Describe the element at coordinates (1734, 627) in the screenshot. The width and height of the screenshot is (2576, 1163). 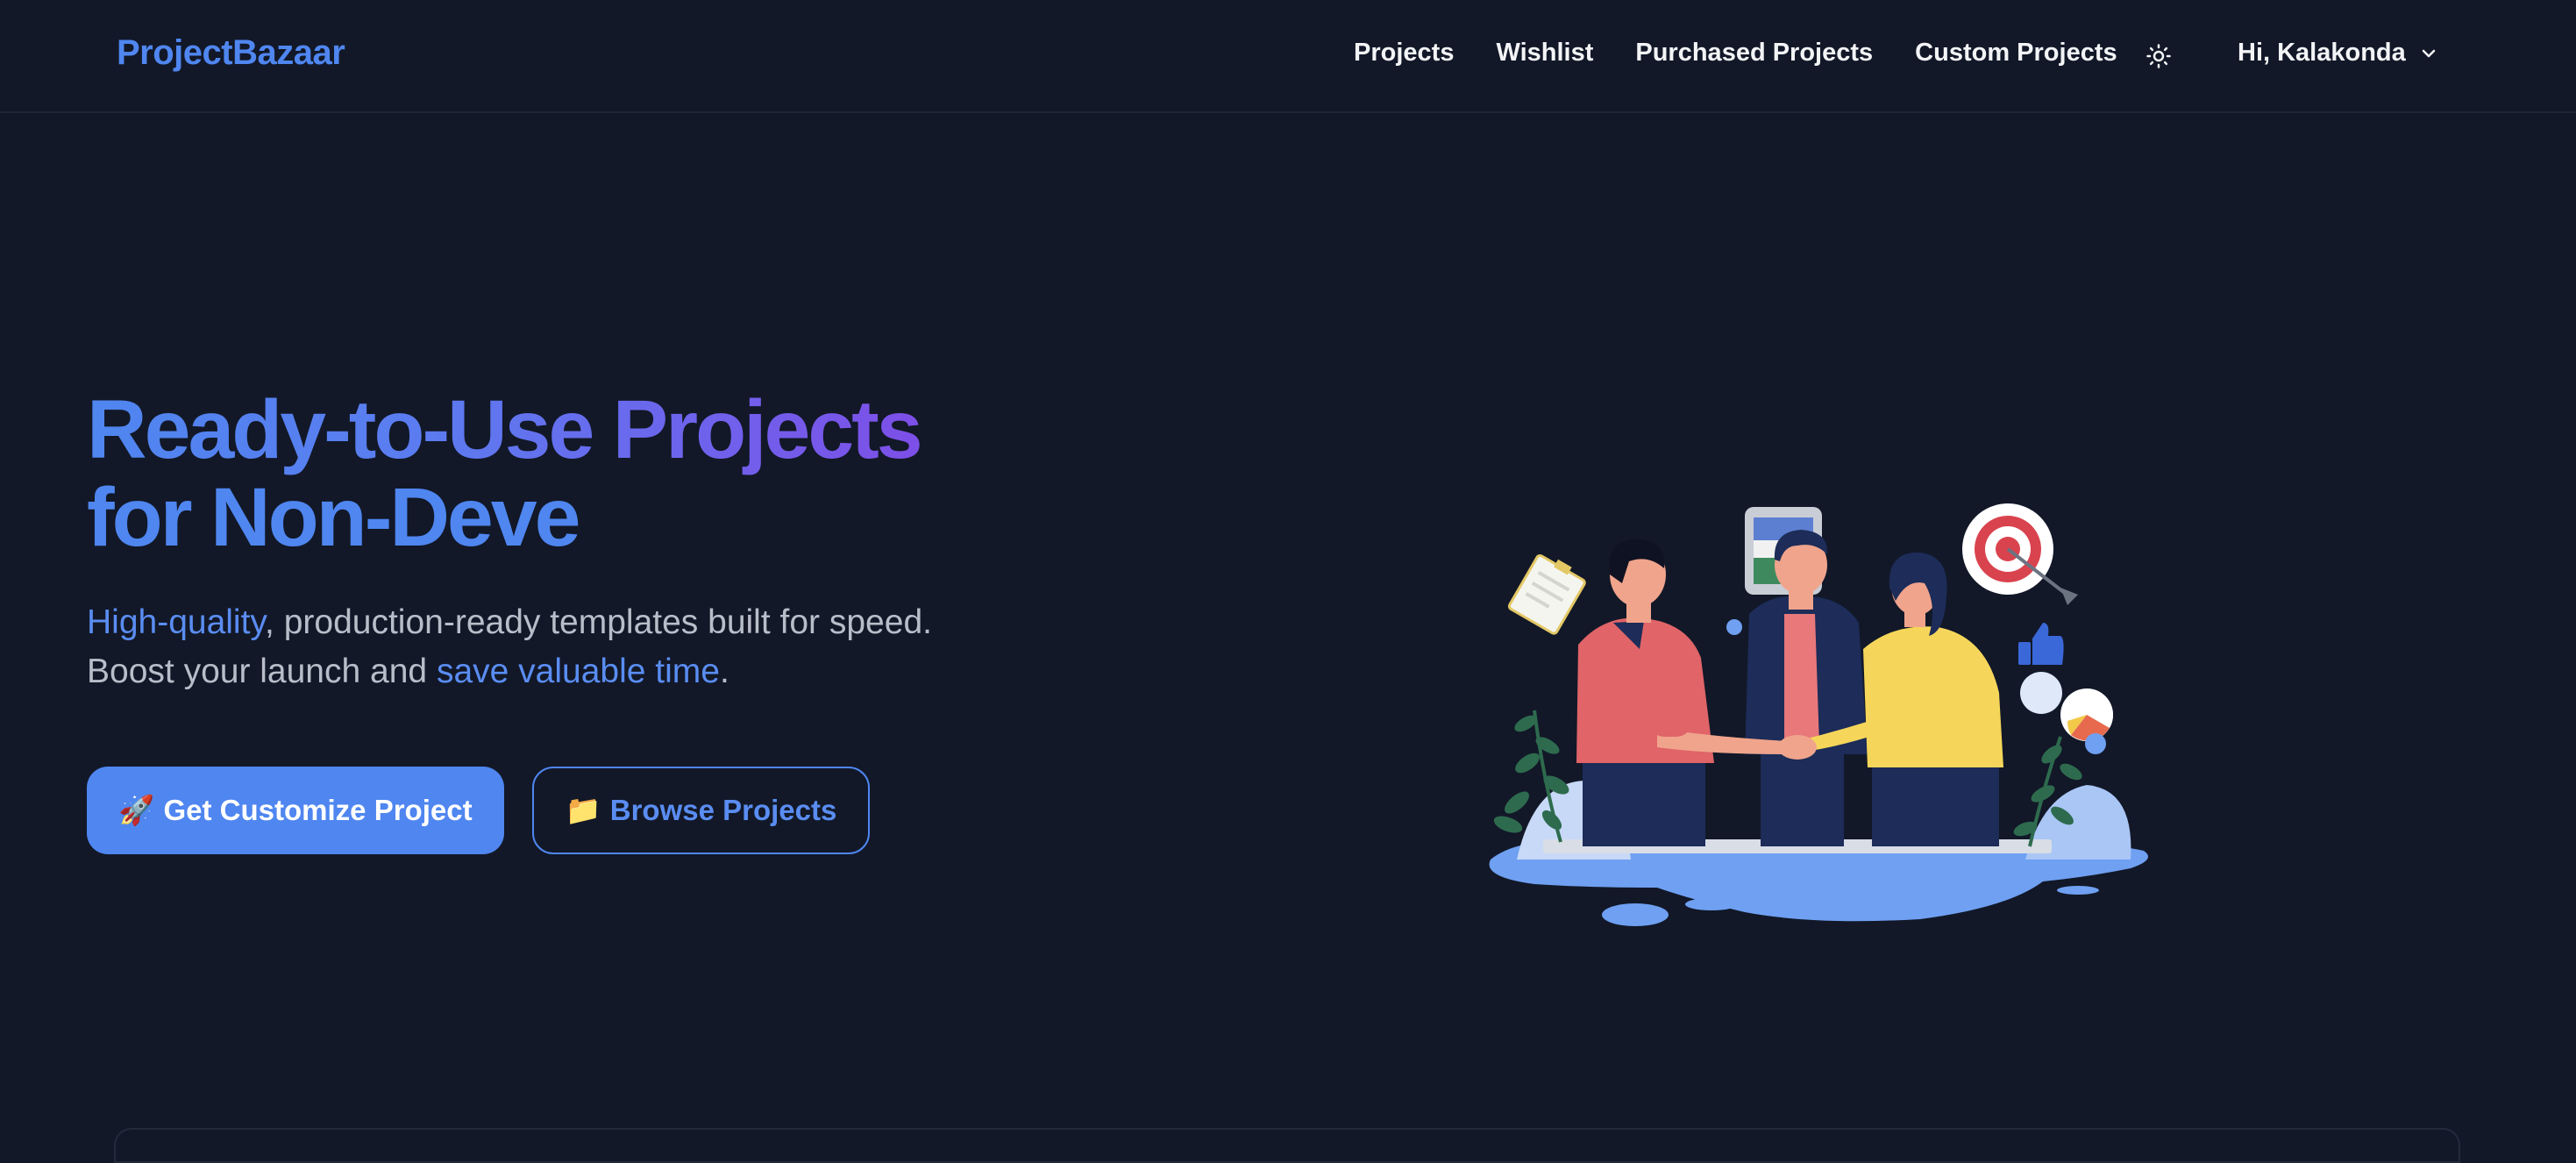
I see `dot-decoration` at that location.